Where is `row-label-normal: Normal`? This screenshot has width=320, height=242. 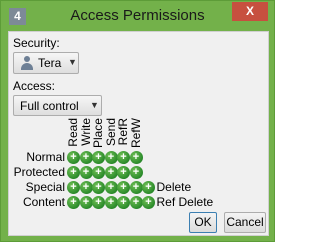 row-label-normal: Normal is located at coordinates (45, 157).